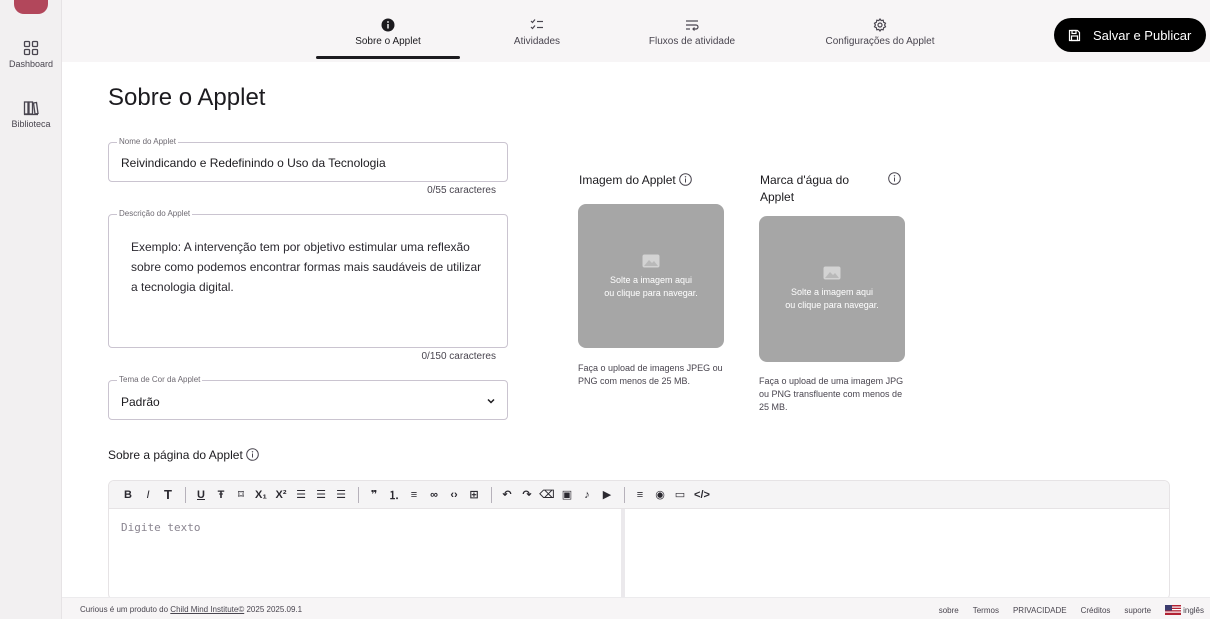 This screenshot has height=619, width=1210. What do you see at coordinates (491, 401) in the screenshot?
I see `chevron-down-icon` at bounding box center [491, 401].